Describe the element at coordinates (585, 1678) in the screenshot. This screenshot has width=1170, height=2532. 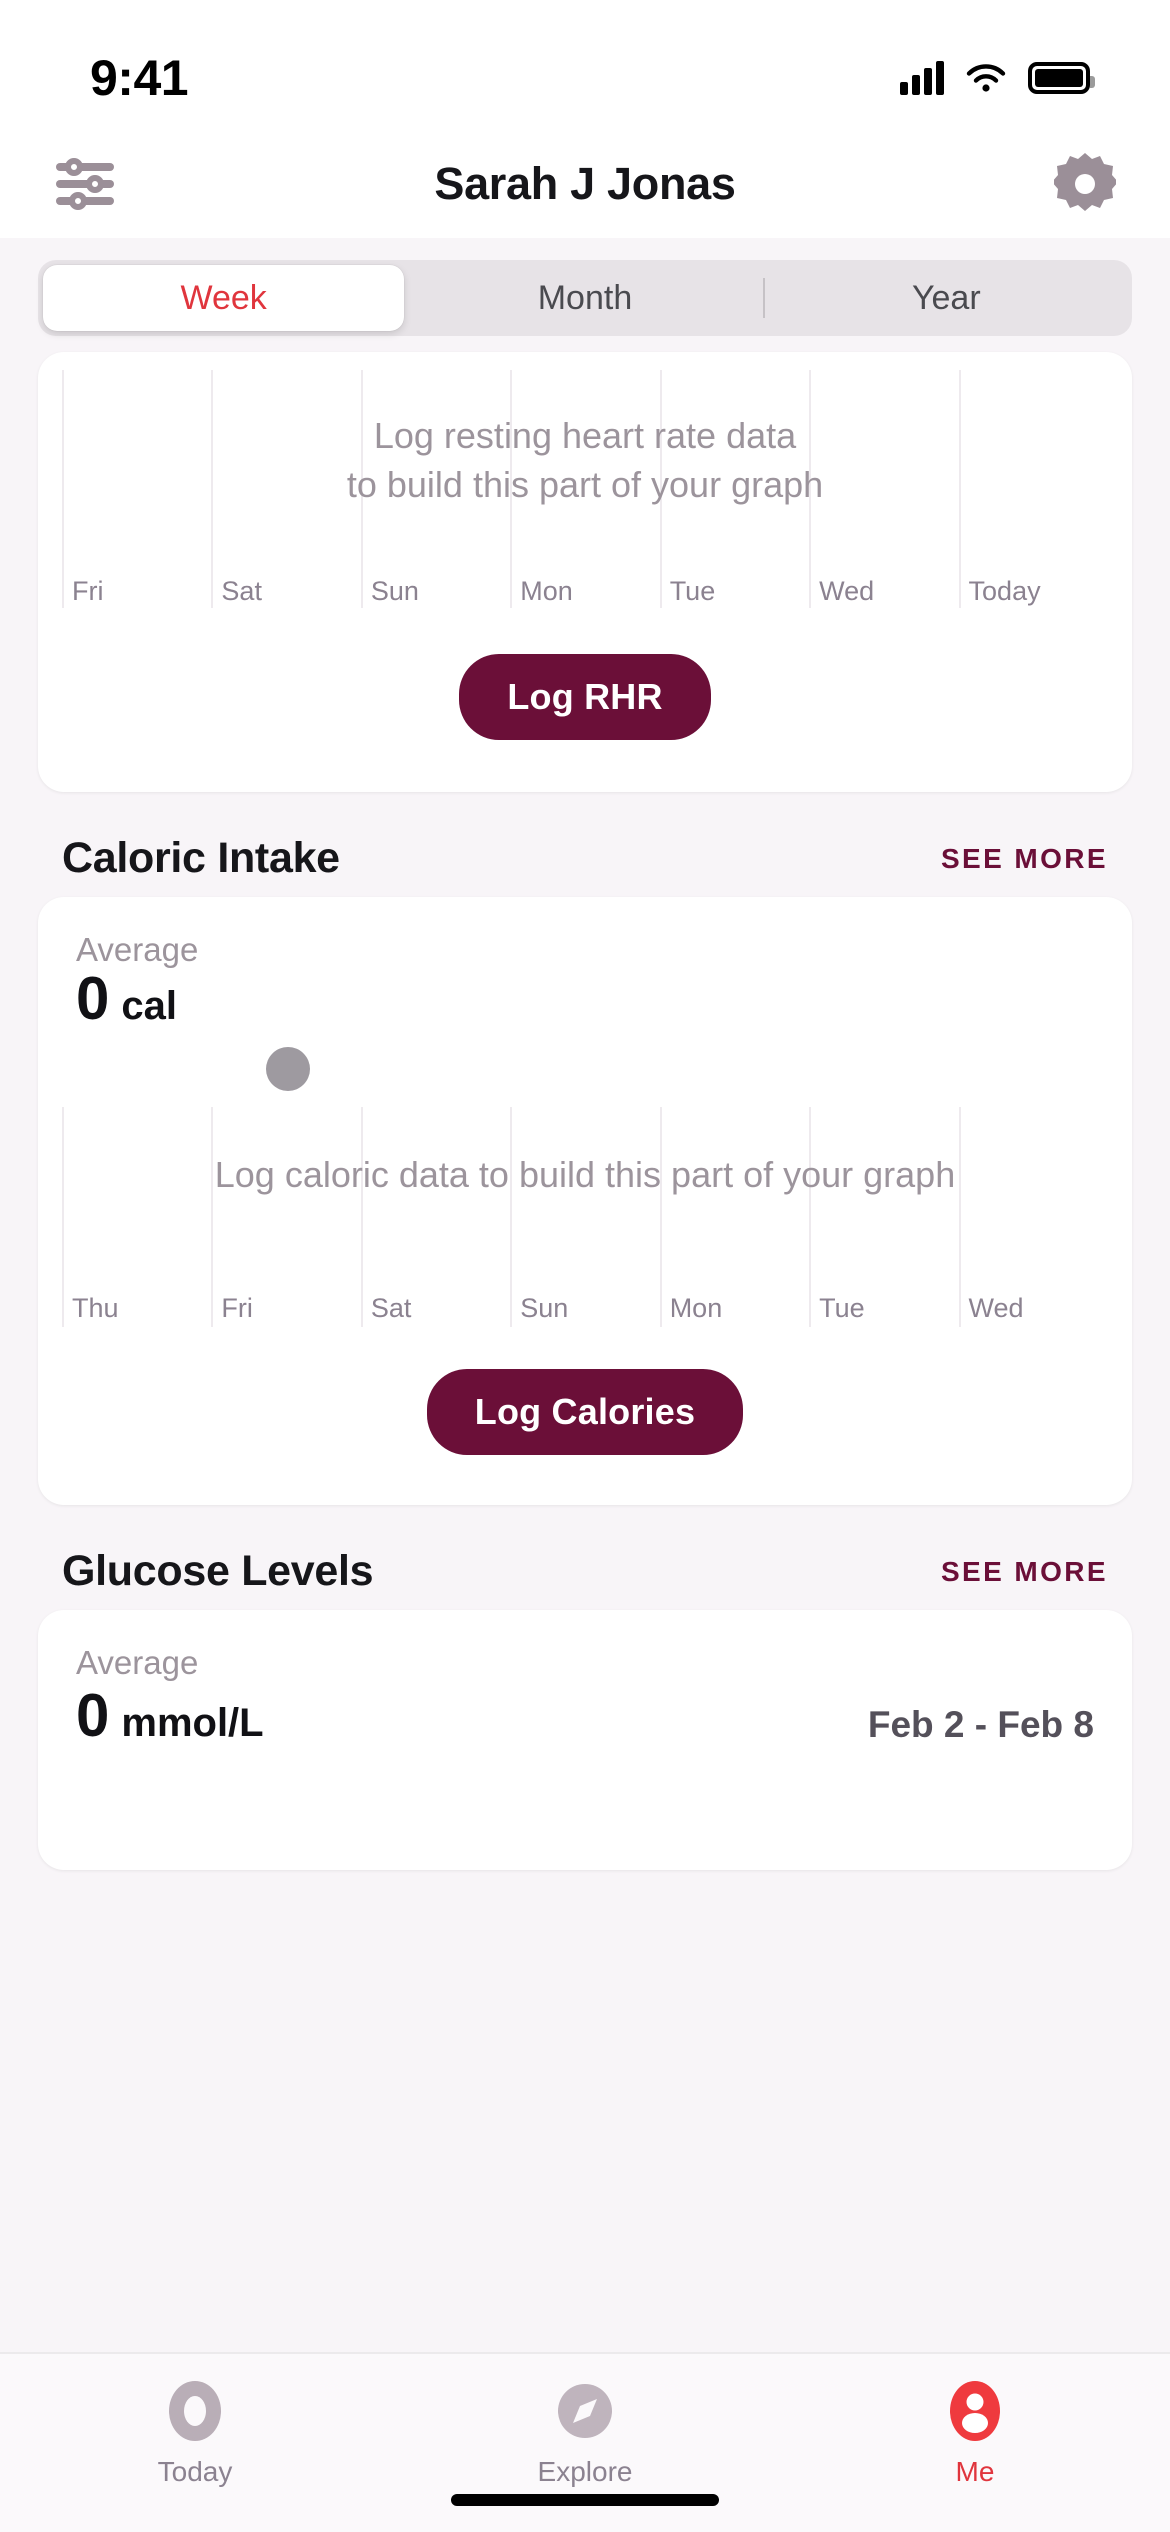
I see `glucose-average-metric: Average 0 mmol/L Feb 2 - Feb 8` at that location.